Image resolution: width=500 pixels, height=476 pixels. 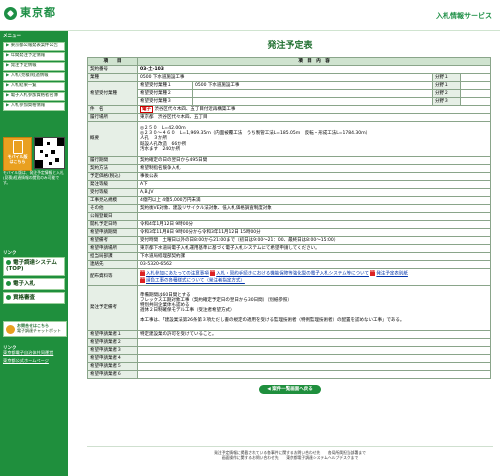 I want to click on sub-label: 希望受付業種１, so click(x=165, y=85).